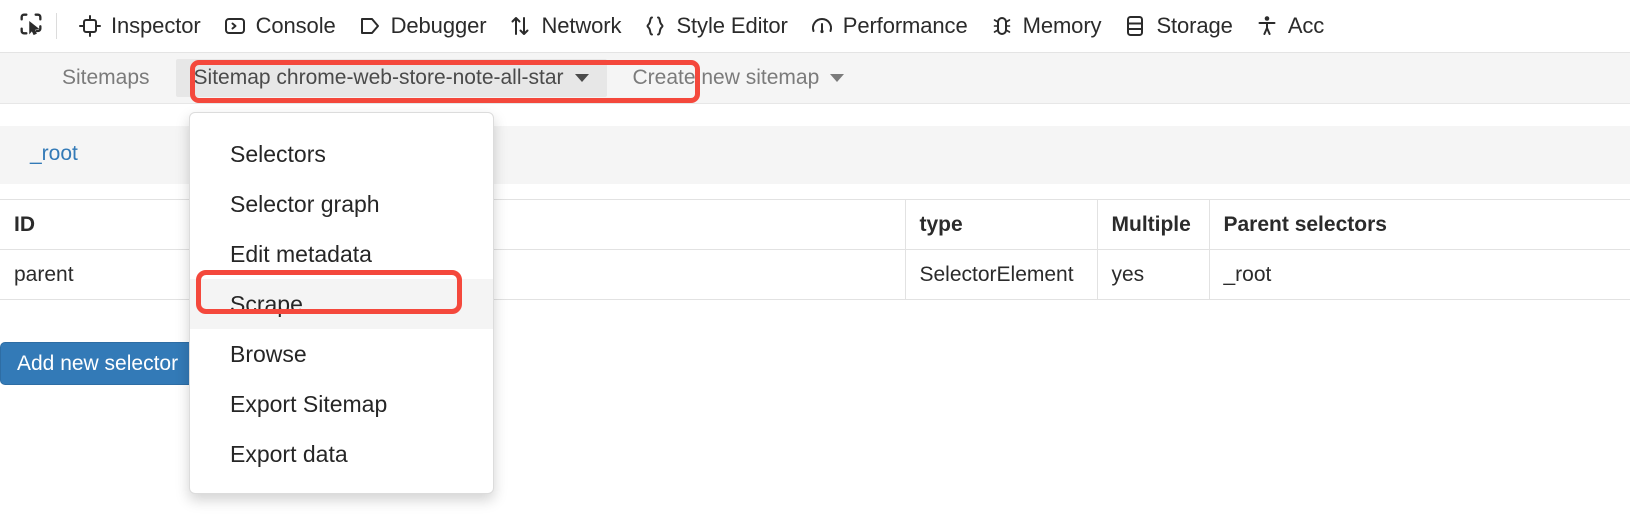 The height and width of the screenshot is (520, 1630). What do you see at coordinates (905, 25) in the screenshot?
I see `tab-performance-label: Performance` at bounding box center [905, 25].